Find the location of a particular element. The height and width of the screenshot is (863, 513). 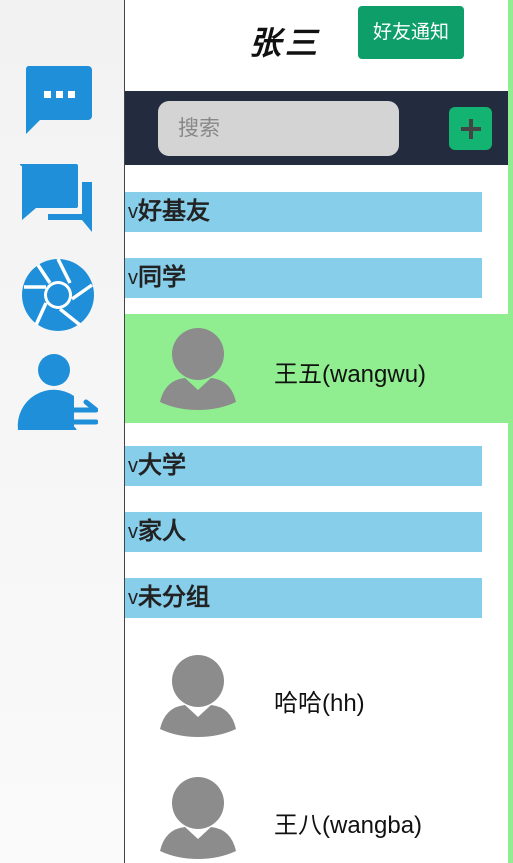

search-input is located at coordinates (278, 128).